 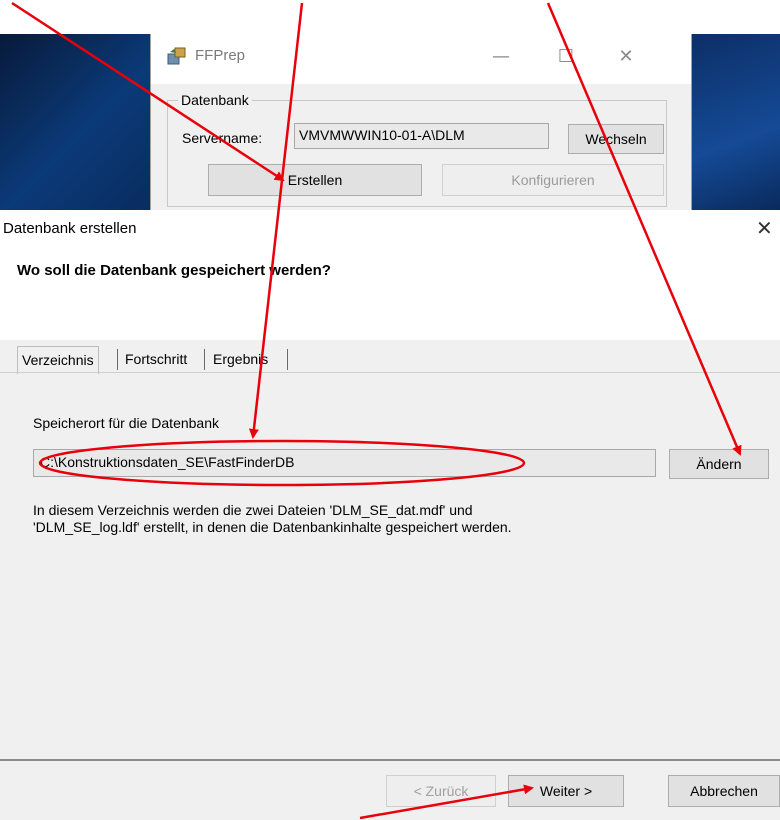 What do you see at coordinates (315, 180) in the screenshot?
I see `erstellen-button: Erstellen` at bounding box center [315, 180].